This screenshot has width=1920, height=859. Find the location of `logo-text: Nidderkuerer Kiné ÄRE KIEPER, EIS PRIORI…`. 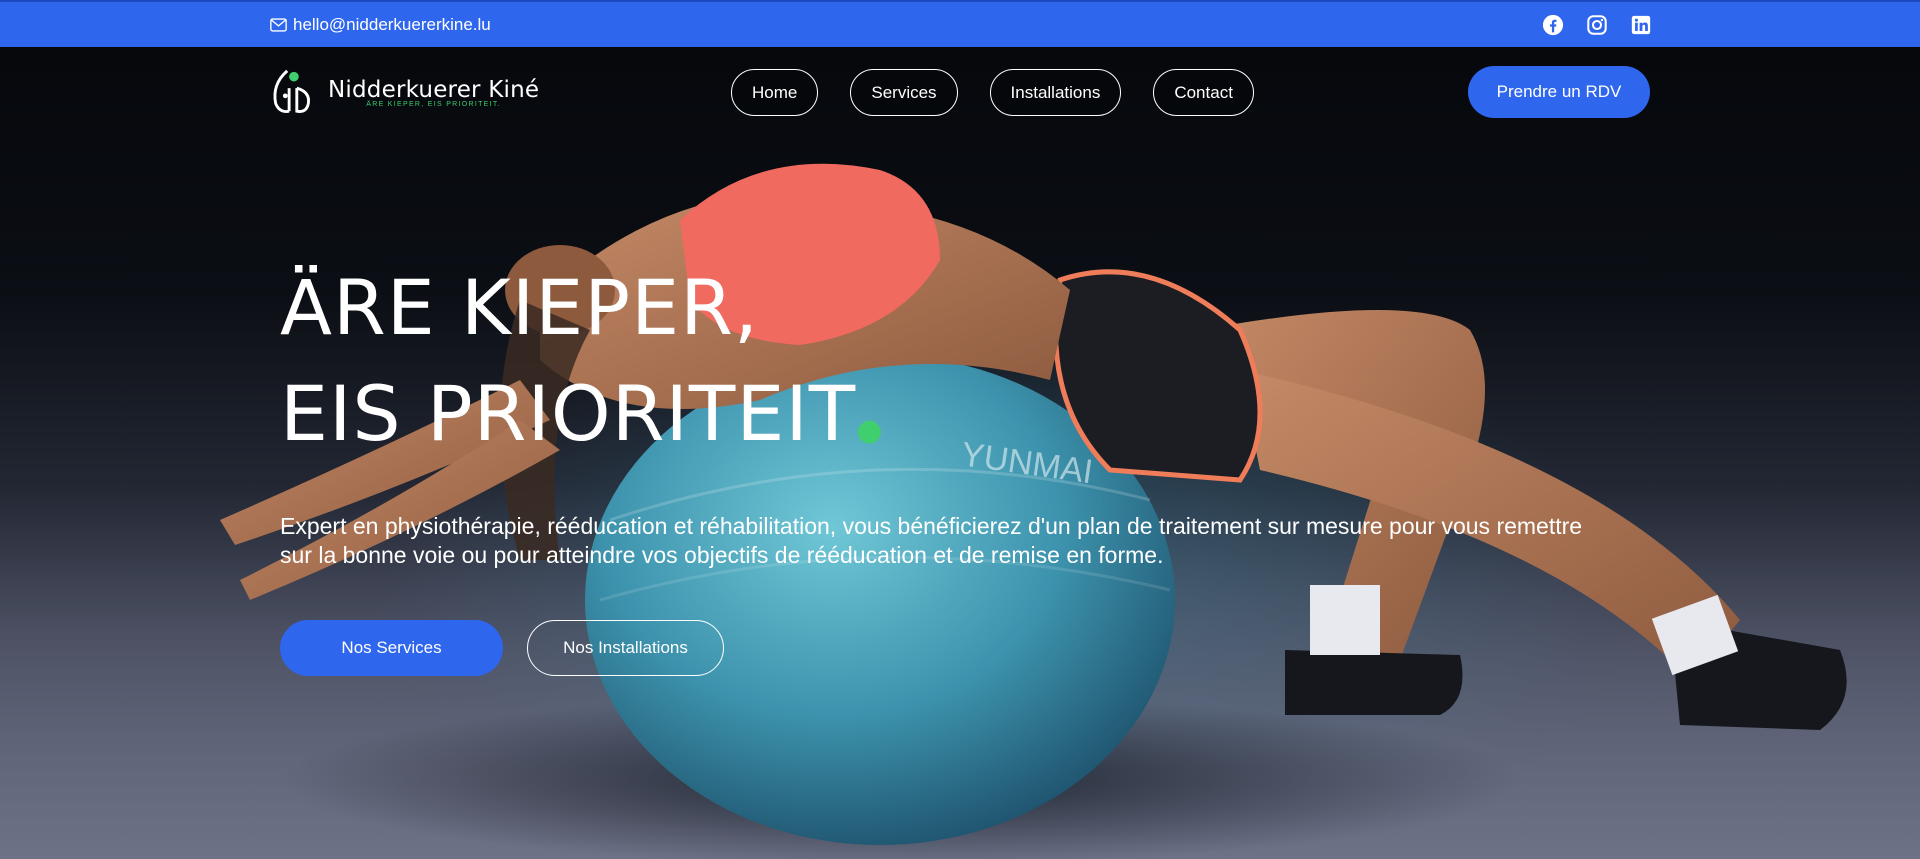

logo-text: Nidderkuerer Kiné ÄRE KIEPER, EIS PRIORI… is located at coordinates (433, 92).